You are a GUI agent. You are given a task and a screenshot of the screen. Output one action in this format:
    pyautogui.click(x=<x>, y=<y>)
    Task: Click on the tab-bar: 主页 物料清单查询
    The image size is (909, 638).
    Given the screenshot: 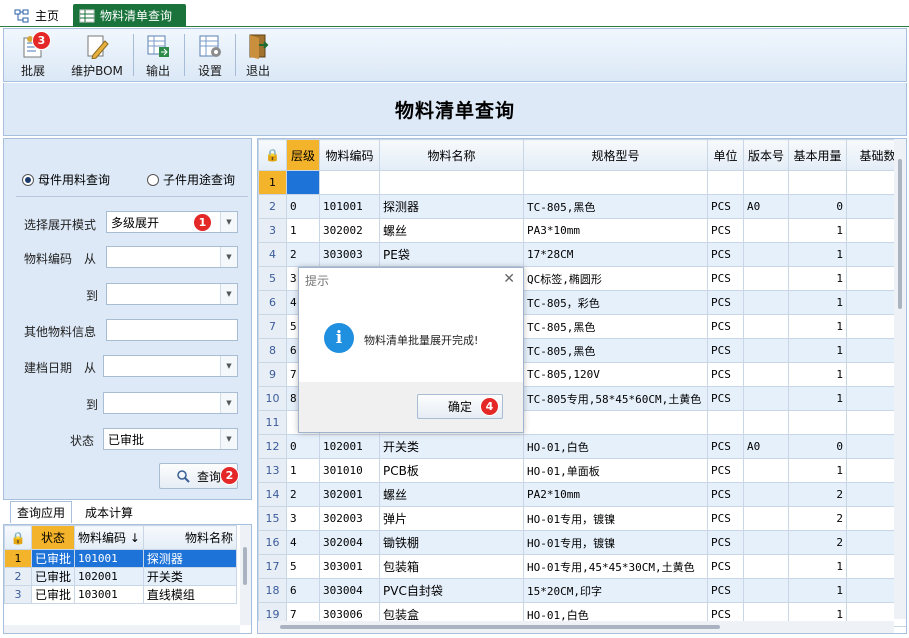 What is the action you would take?
    pyautogui.click(x=454, y=13)
    